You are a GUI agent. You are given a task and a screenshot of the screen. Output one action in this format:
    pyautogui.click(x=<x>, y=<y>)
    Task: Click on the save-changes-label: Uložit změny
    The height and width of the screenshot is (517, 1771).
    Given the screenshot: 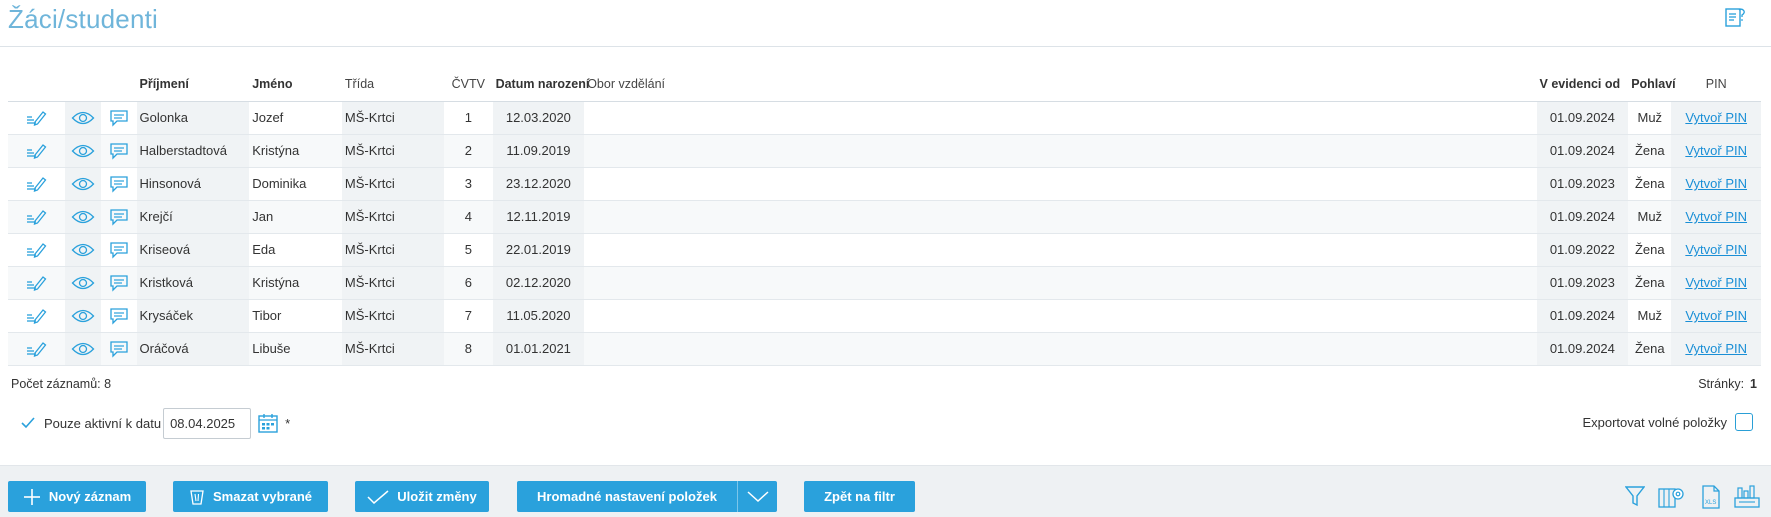 What is the action you would take?
    pyautogui.click(x=437, y=496)
    